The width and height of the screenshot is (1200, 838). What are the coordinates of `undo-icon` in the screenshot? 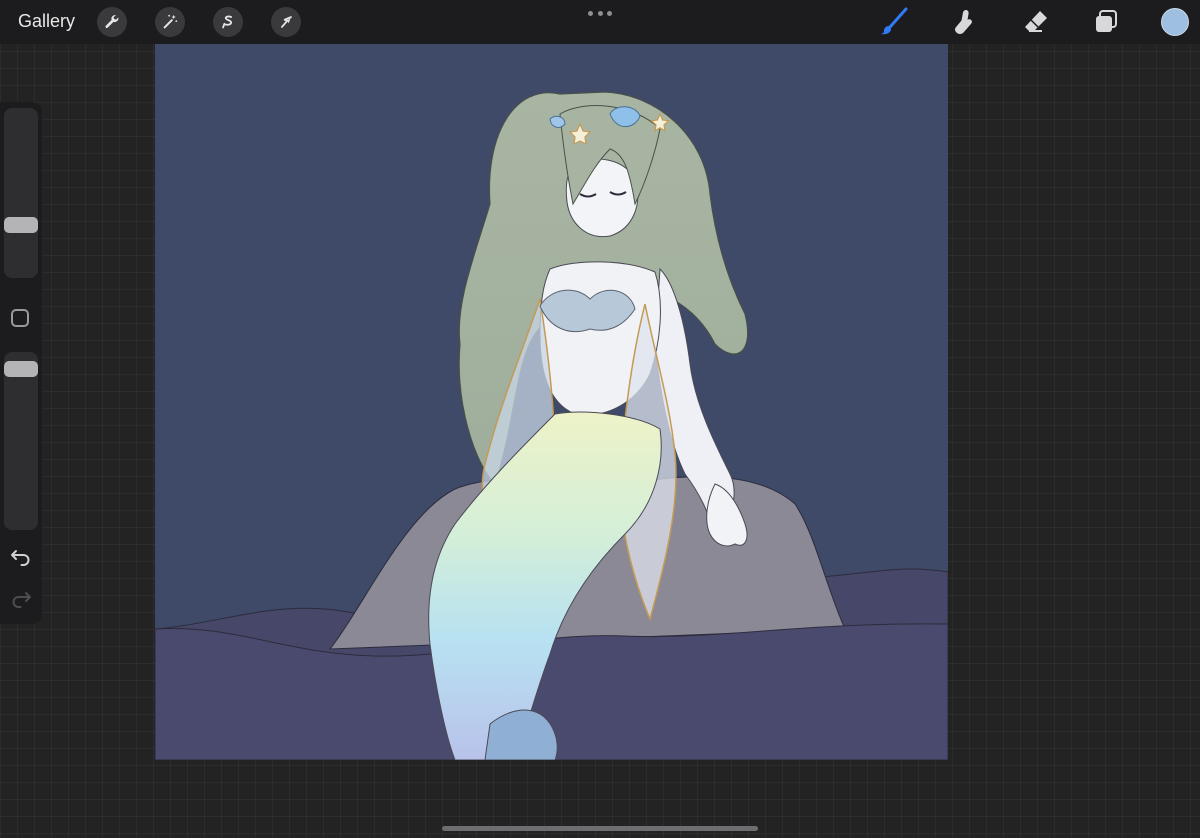 It's located at (21, 556).